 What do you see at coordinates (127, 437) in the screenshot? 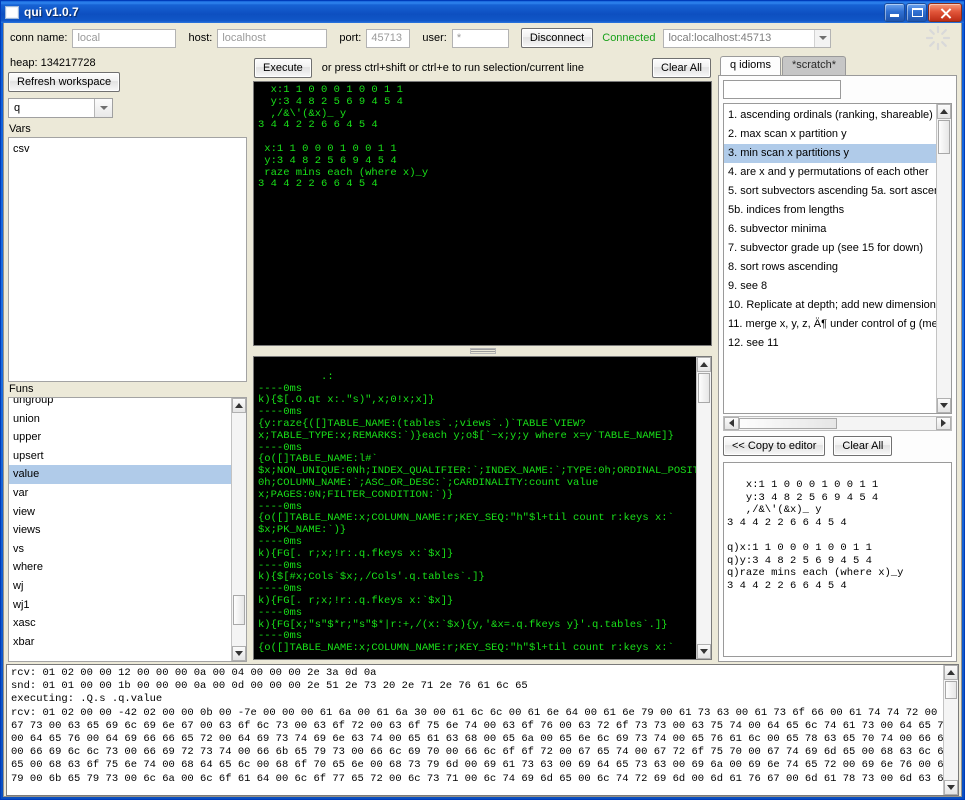
I see `funs-list-item: upper` at bounding box center [127, 437].